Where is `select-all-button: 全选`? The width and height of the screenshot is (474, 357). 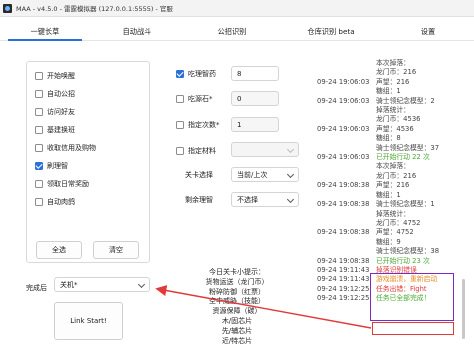 select-all-button: 全选 is located at coordinates (59, 250).